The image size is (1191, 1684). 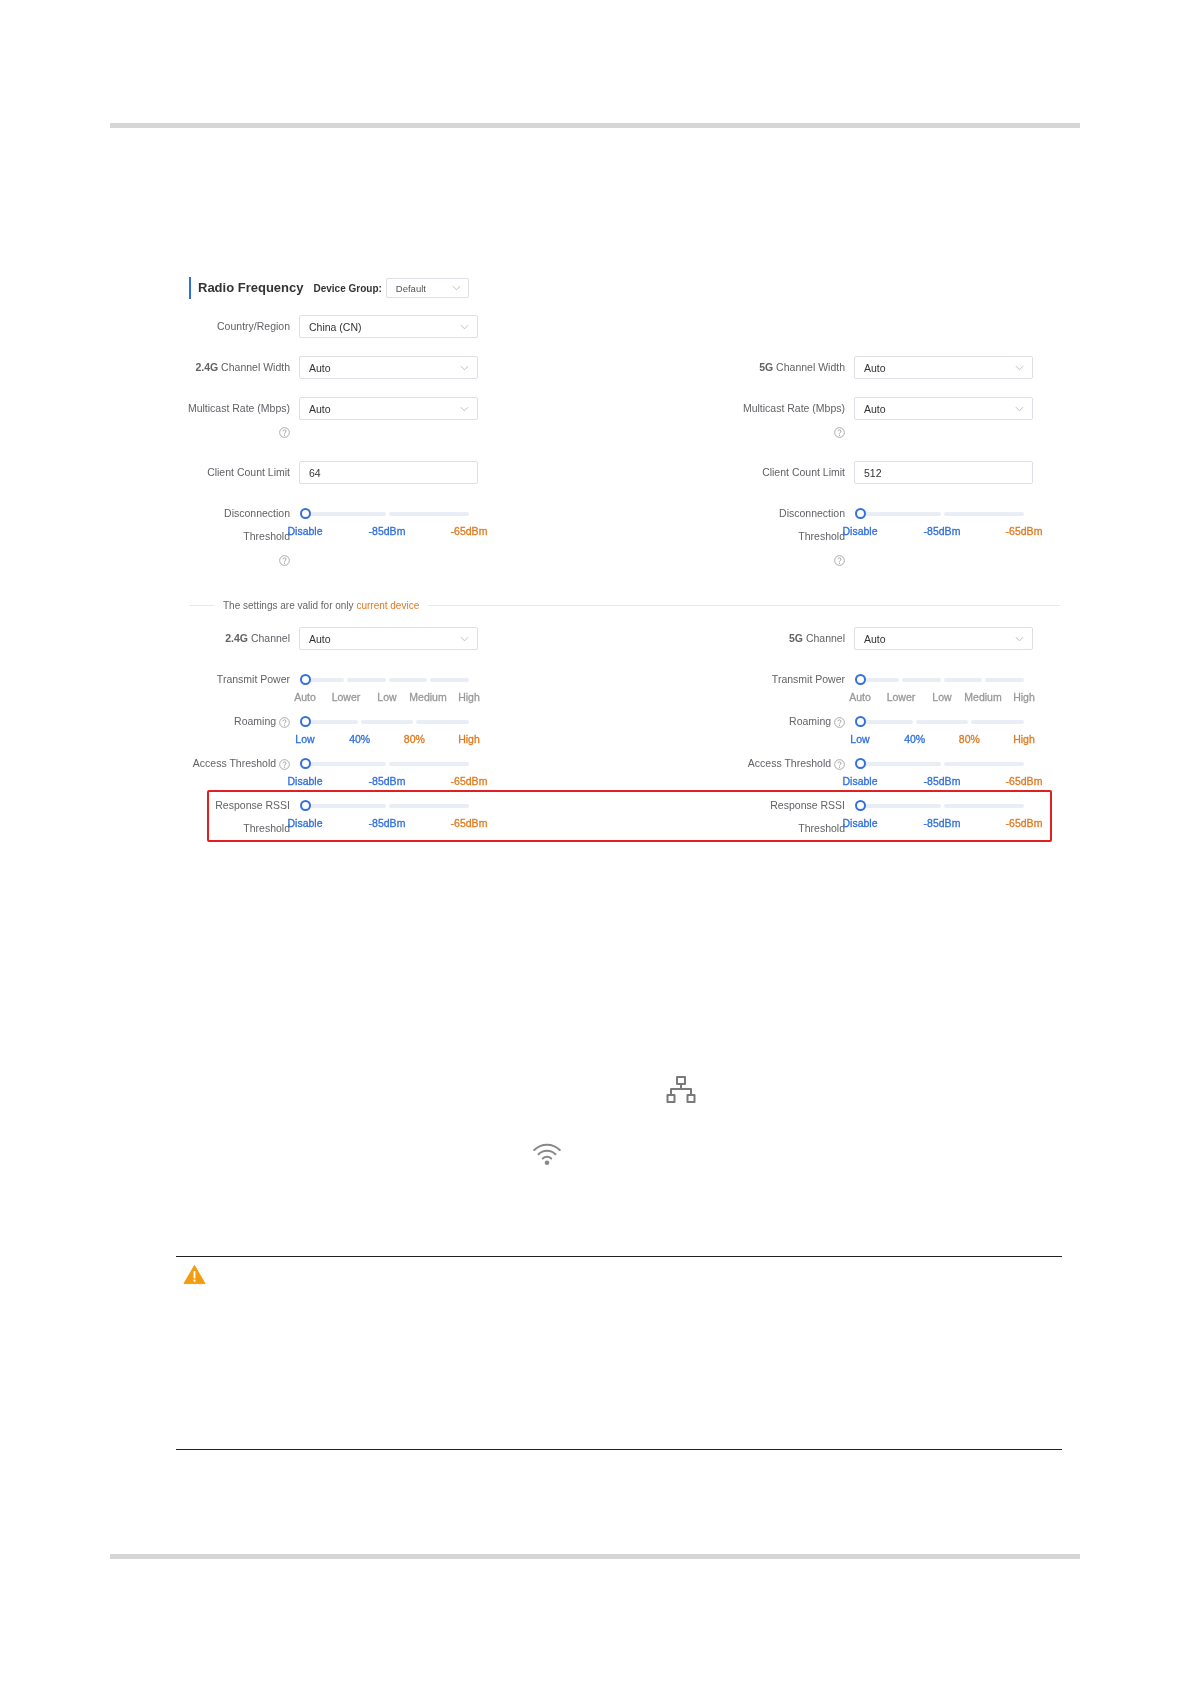 I want to click on section-title: Radio Frequency, so click(x=246, y=288).